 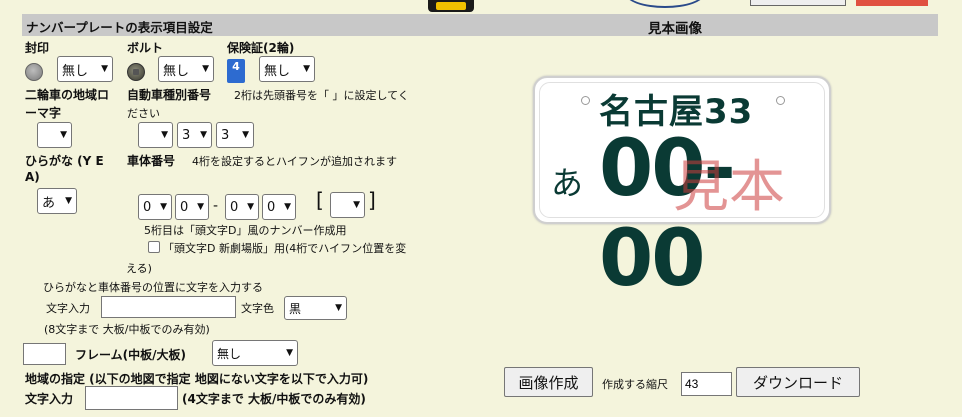 I want to click on type-digit-3-select: 3 ▼, so click(x=235, y=135).